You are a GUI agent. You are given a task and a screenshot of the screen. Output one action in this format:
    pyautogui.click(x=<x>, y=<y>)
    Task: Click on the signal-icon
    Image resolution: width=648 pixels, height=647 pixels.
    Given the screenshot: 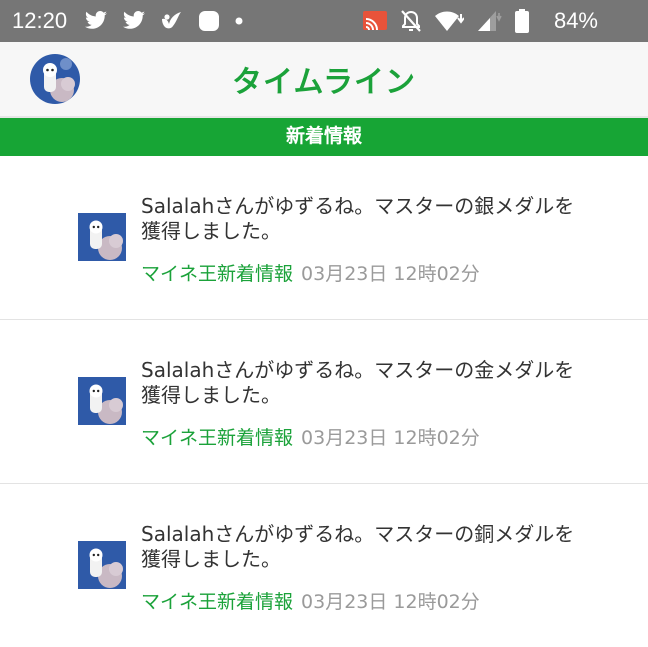 What is the action you would take?
    pyautogui.click(x=490, y=21)
    